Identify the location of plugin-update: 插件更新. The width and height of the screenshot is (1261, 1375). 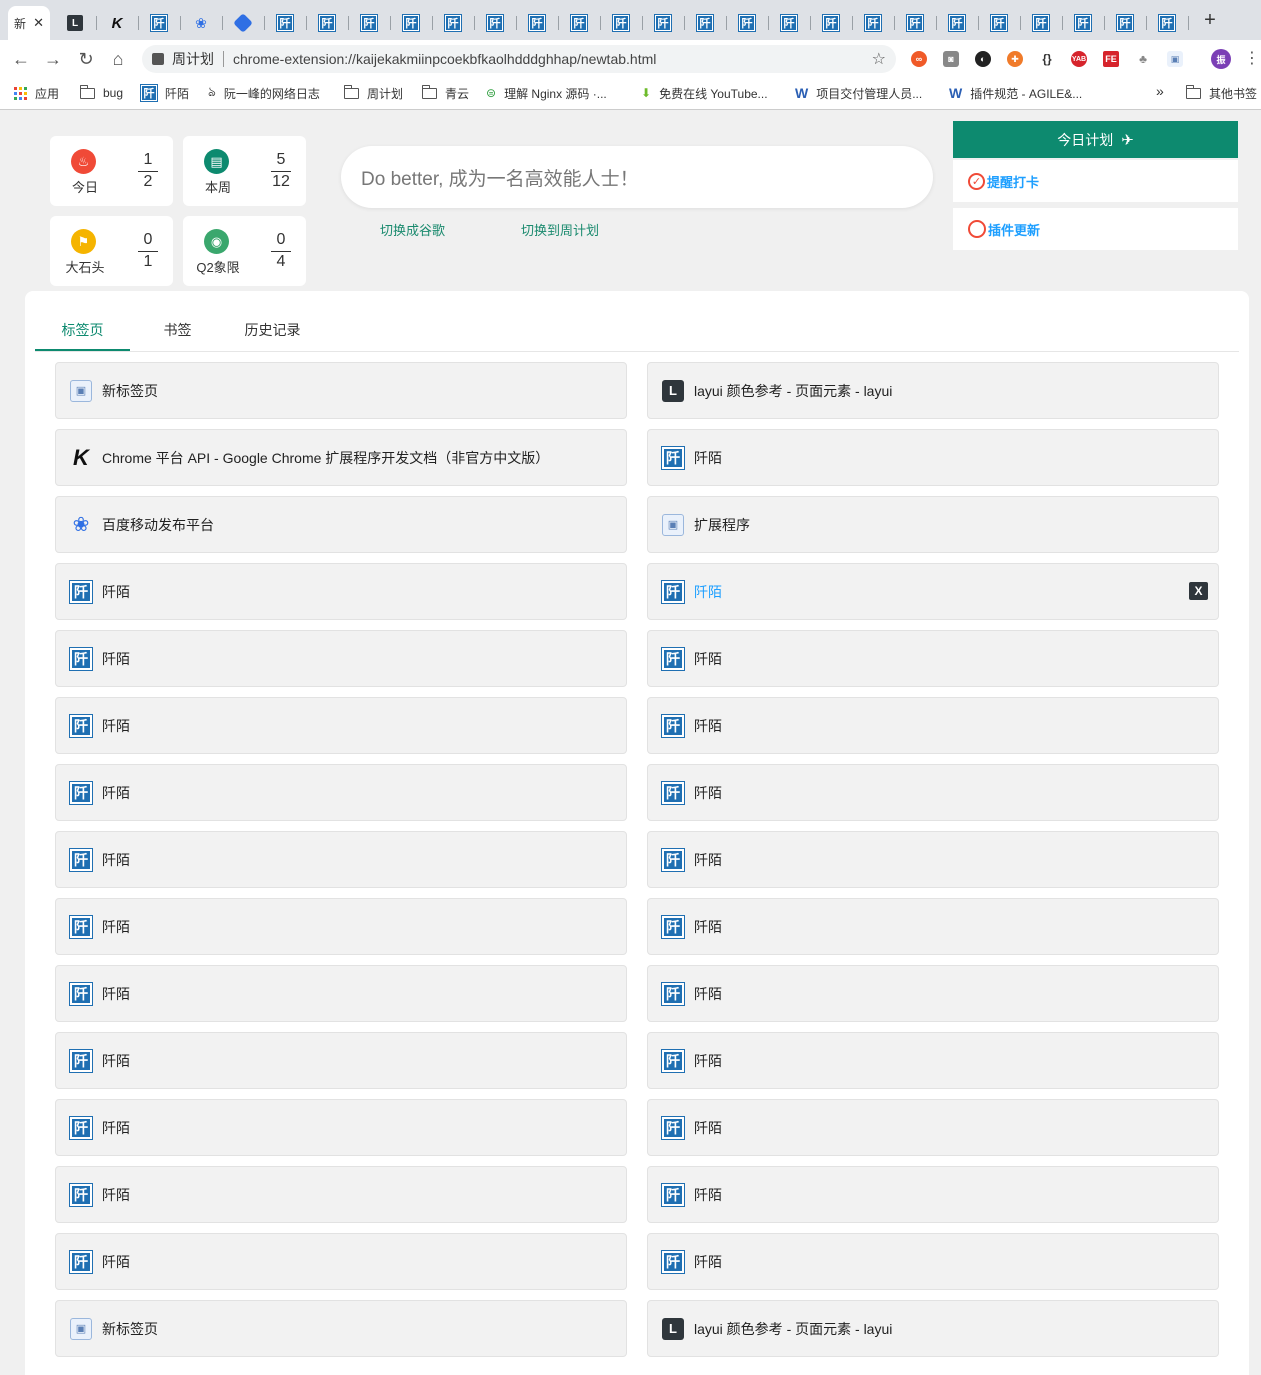
(1095, 229).